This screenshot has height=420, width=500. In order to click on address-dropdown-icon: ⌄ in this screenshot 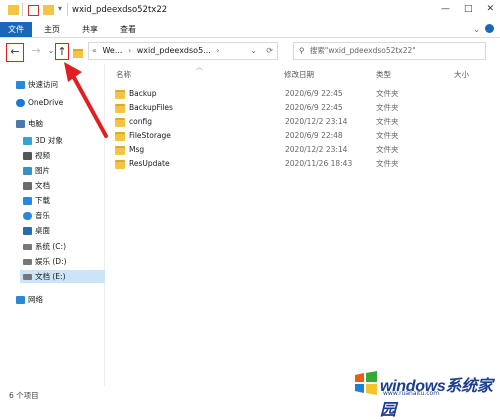, I will do `click(253, 51)`.